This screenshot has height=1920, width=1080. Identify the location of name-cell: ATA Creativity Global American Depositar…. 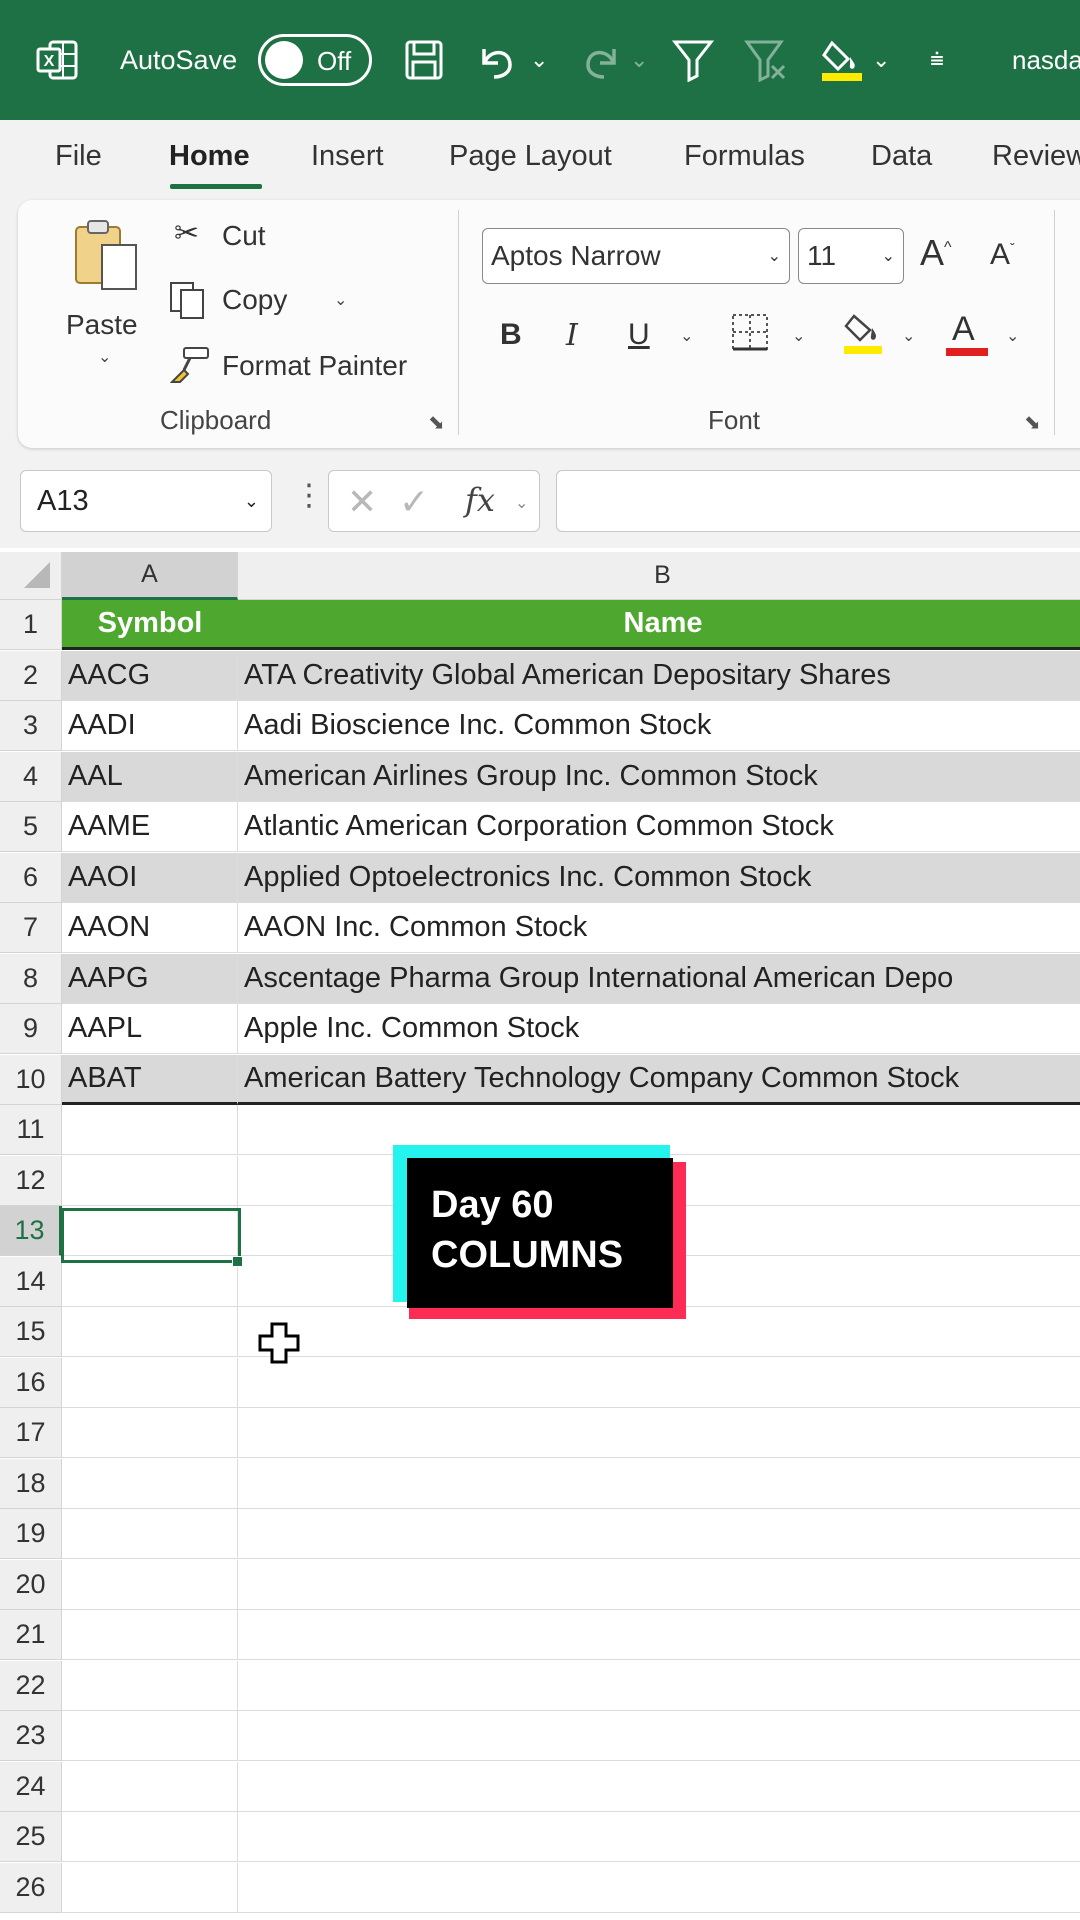
(659, 675).